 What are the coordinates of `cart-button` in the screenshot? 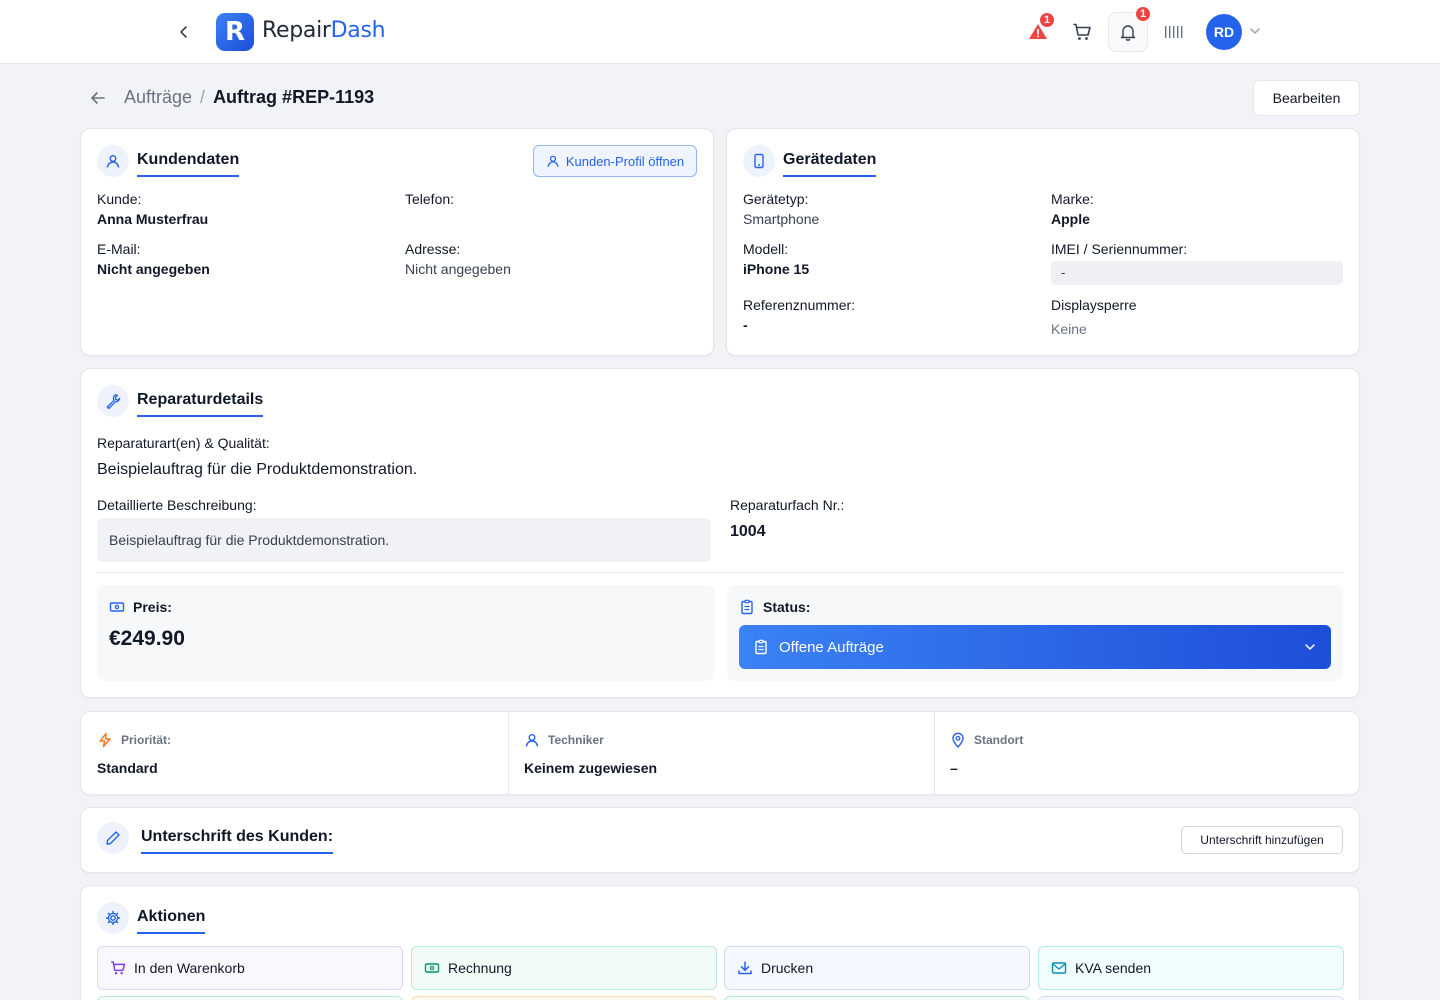 It's located at (1082, 32).